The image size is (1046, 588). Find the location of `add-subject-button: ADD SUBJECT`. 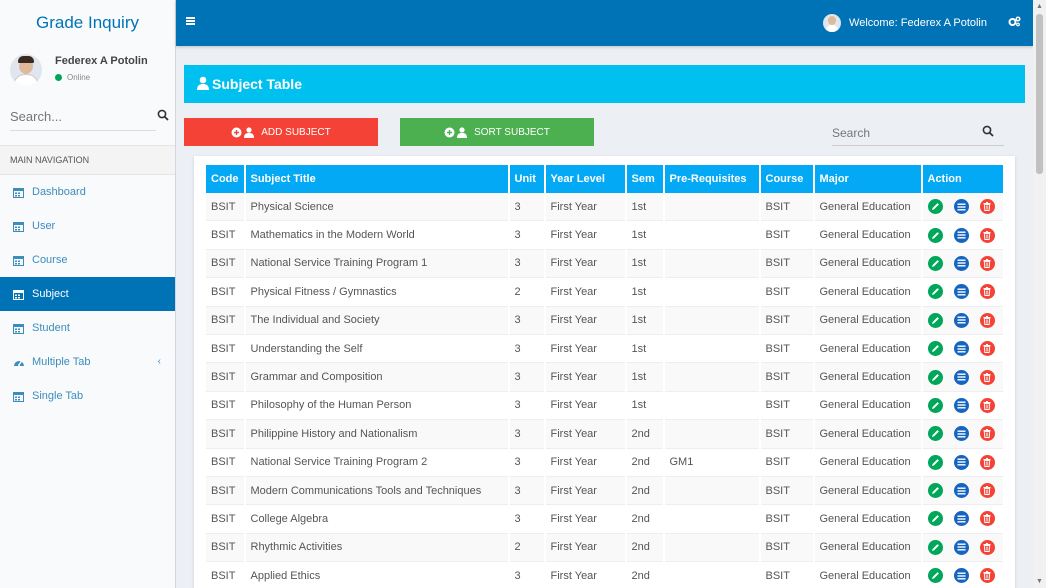

add-subject-button: ADD SUBJECT is located at coordinates (281, 132).